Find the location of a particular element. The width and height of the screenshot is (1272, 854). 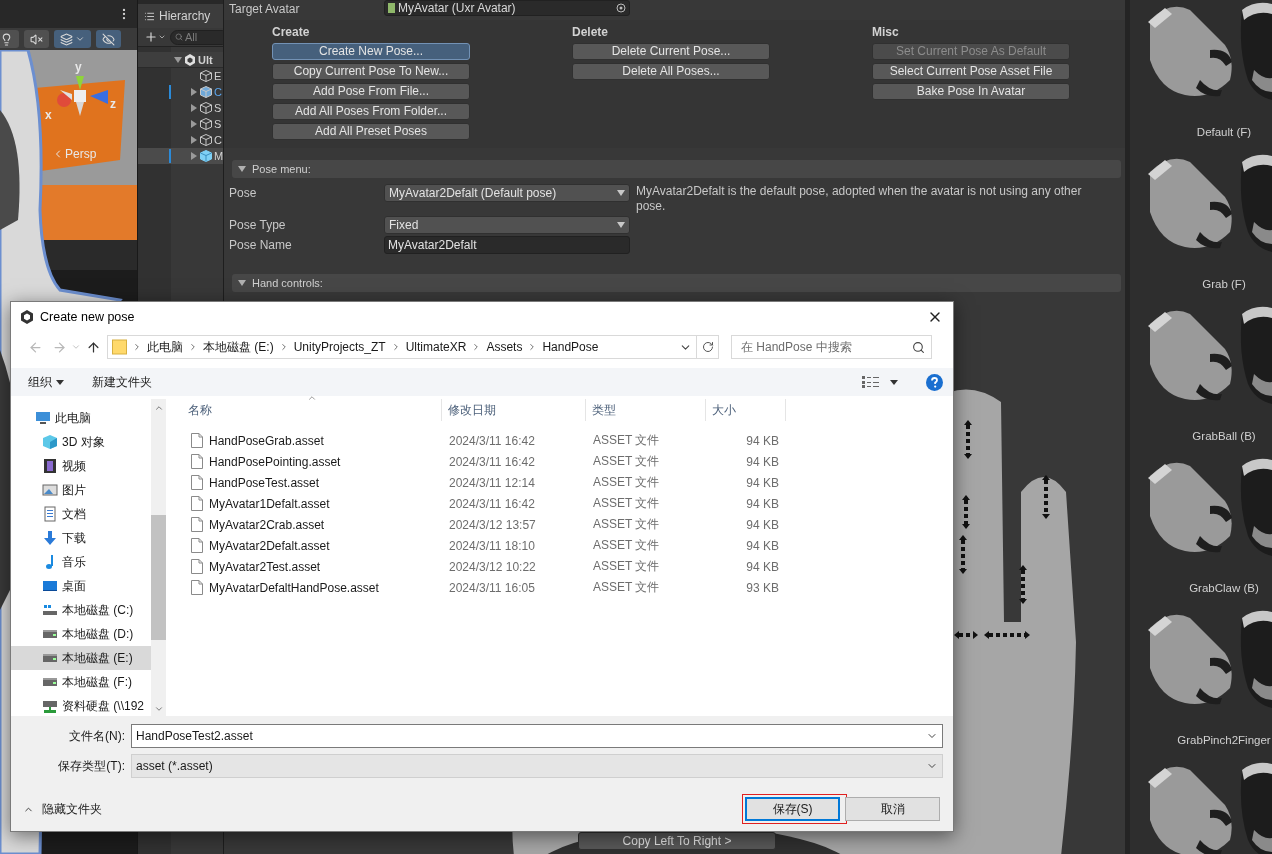

file-name: MyAvatar2Test.asset is located at coordinates (305, 566).